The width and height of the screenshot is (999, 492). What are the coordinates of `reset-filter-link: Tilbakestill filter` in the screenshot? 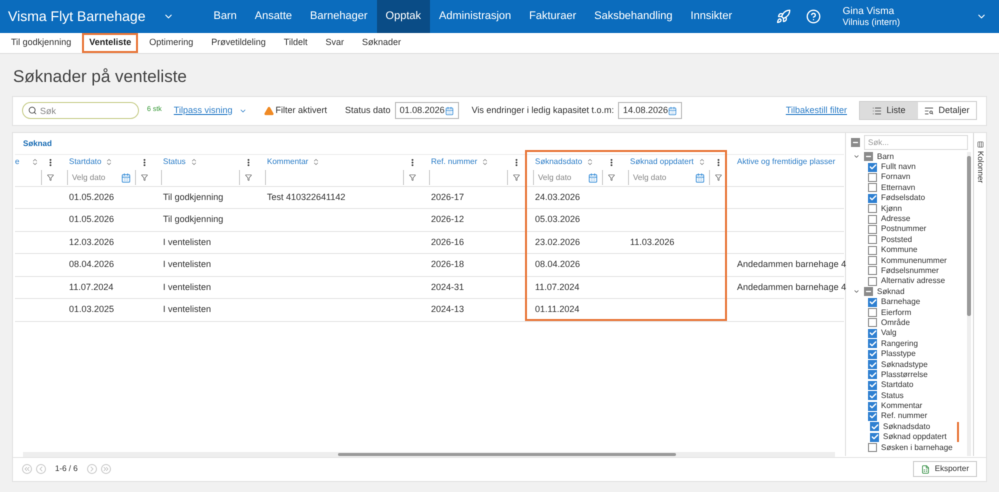 It's located at (816, 111).